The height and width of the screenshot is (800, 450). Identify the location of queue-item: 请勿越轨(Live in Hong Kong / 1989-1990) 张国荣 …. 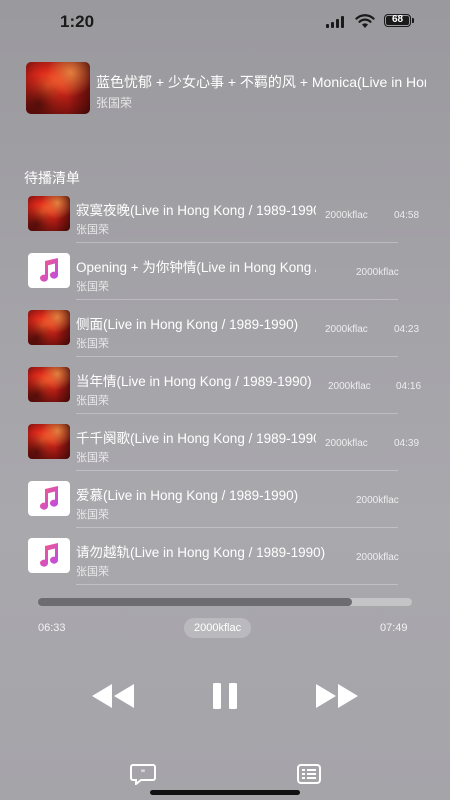
(225, 562).